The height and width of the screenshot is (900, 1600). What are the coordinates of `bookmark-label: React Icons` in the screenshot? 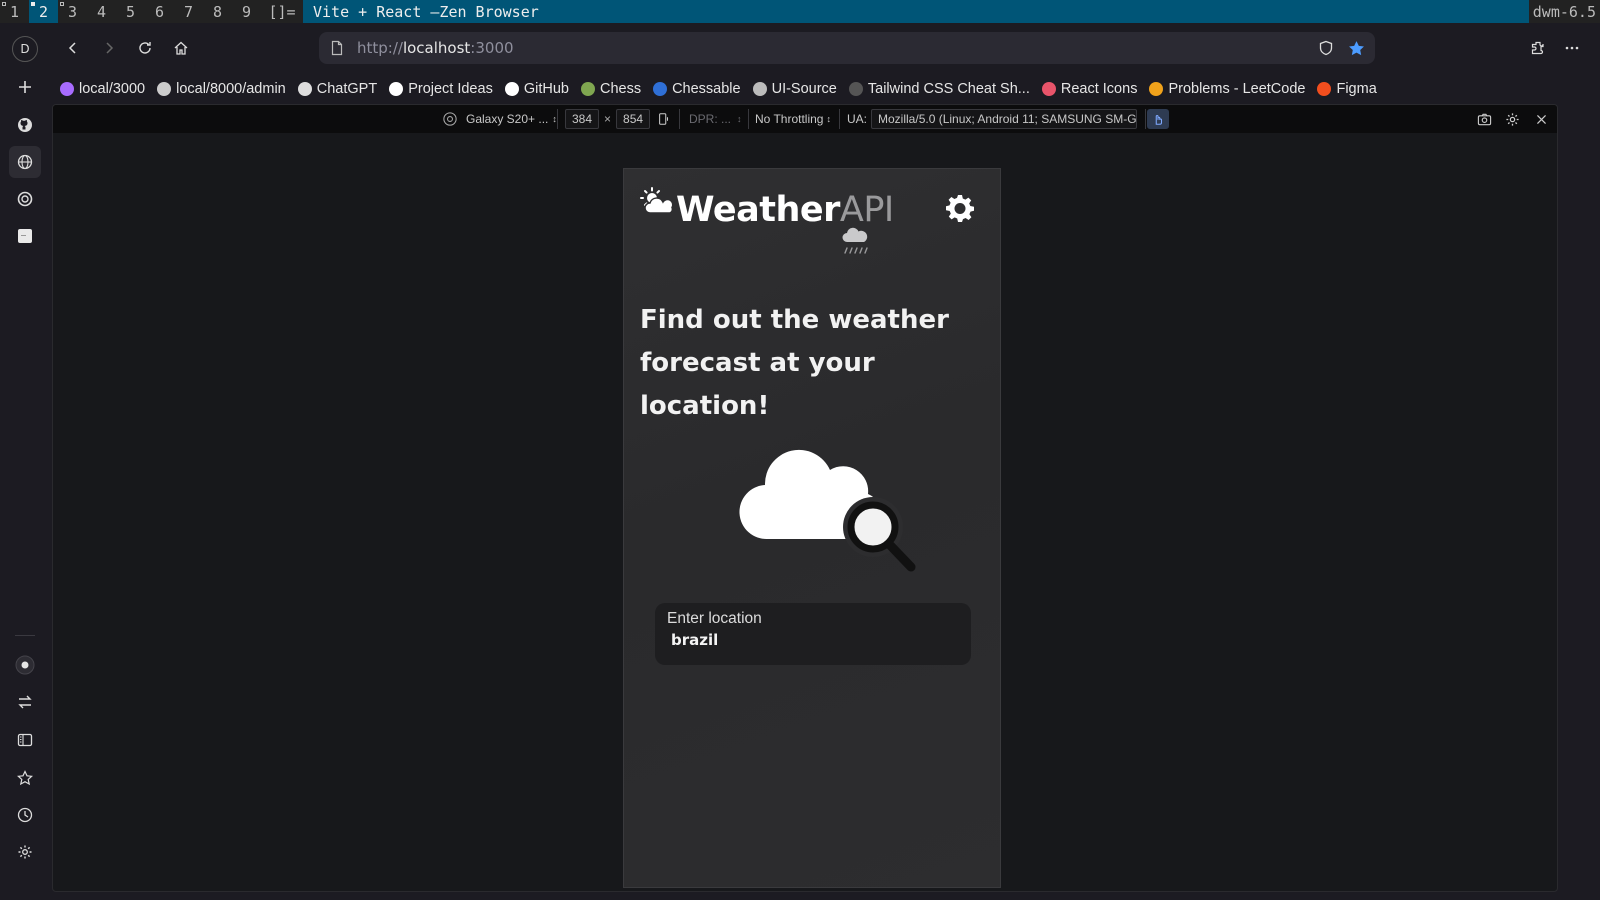 It's located at (1099, 88).